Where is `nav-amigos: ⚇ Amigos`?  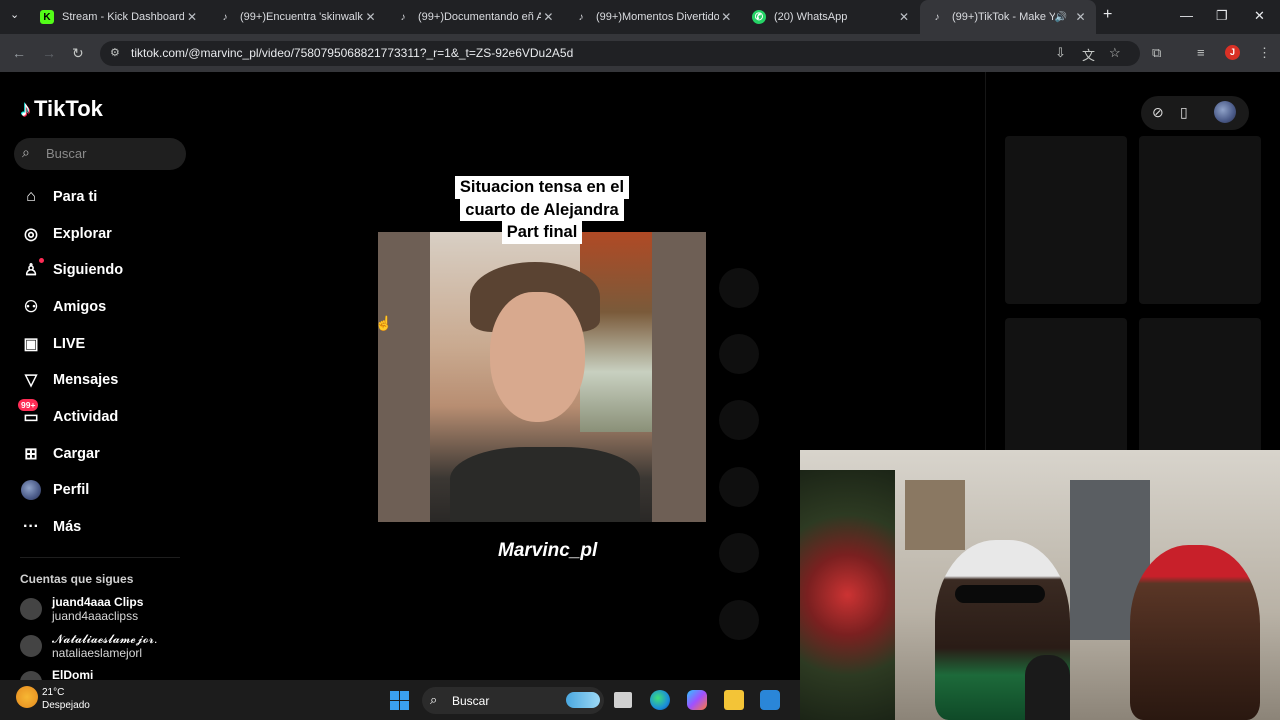
nav-amigos: ⚇ Amigos is located at coordinates (63, 307).